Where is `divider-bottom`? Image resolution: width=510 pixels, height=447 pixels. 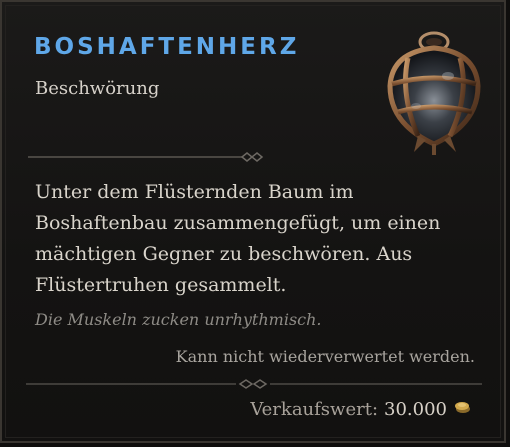
divider-bottom is located at coordinates (254, 384).